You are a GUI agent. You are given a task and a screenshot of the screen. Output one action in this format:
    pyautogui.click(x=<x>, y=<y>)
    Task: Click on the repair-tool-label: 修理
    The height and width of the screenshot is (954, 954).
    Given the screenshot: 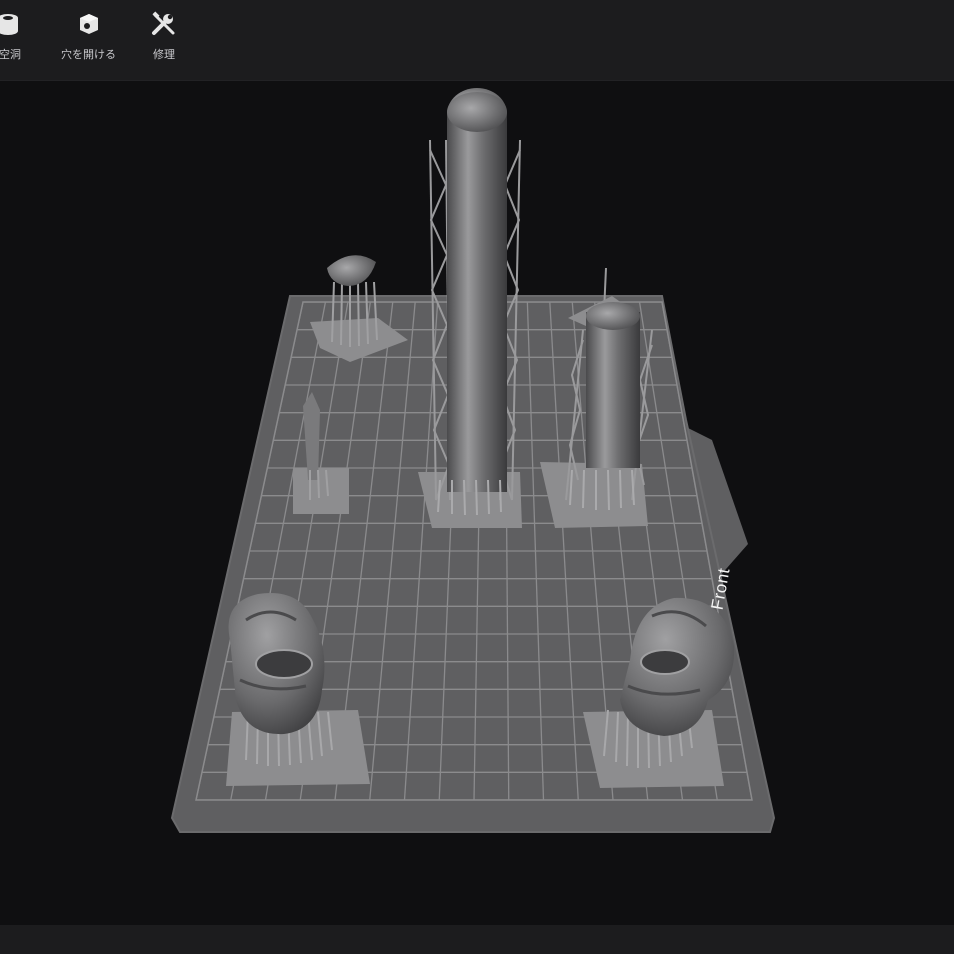 What is the action you would take?
    pyautogui.click(x=164, y=54)
    